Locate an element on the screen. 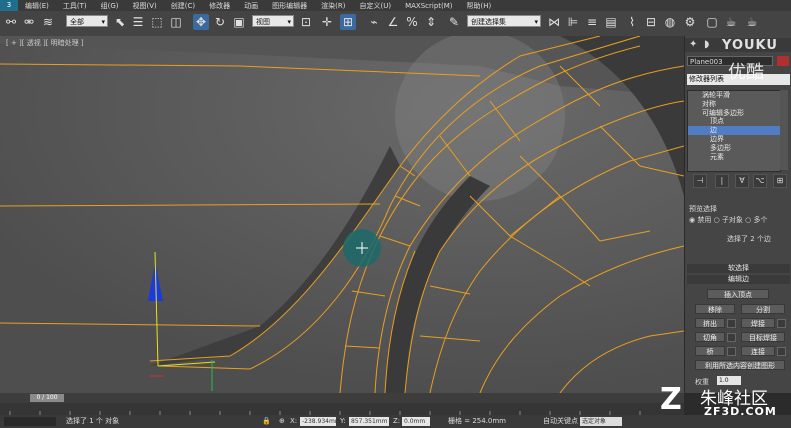  lock-selection-icon: 🔒 is located at coordinates (266, 421).